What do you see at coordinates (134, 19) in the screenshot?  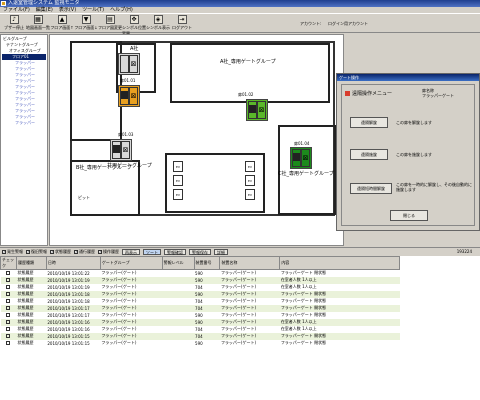 I see `move-icon: ✥` at bounding box center [134, 19].